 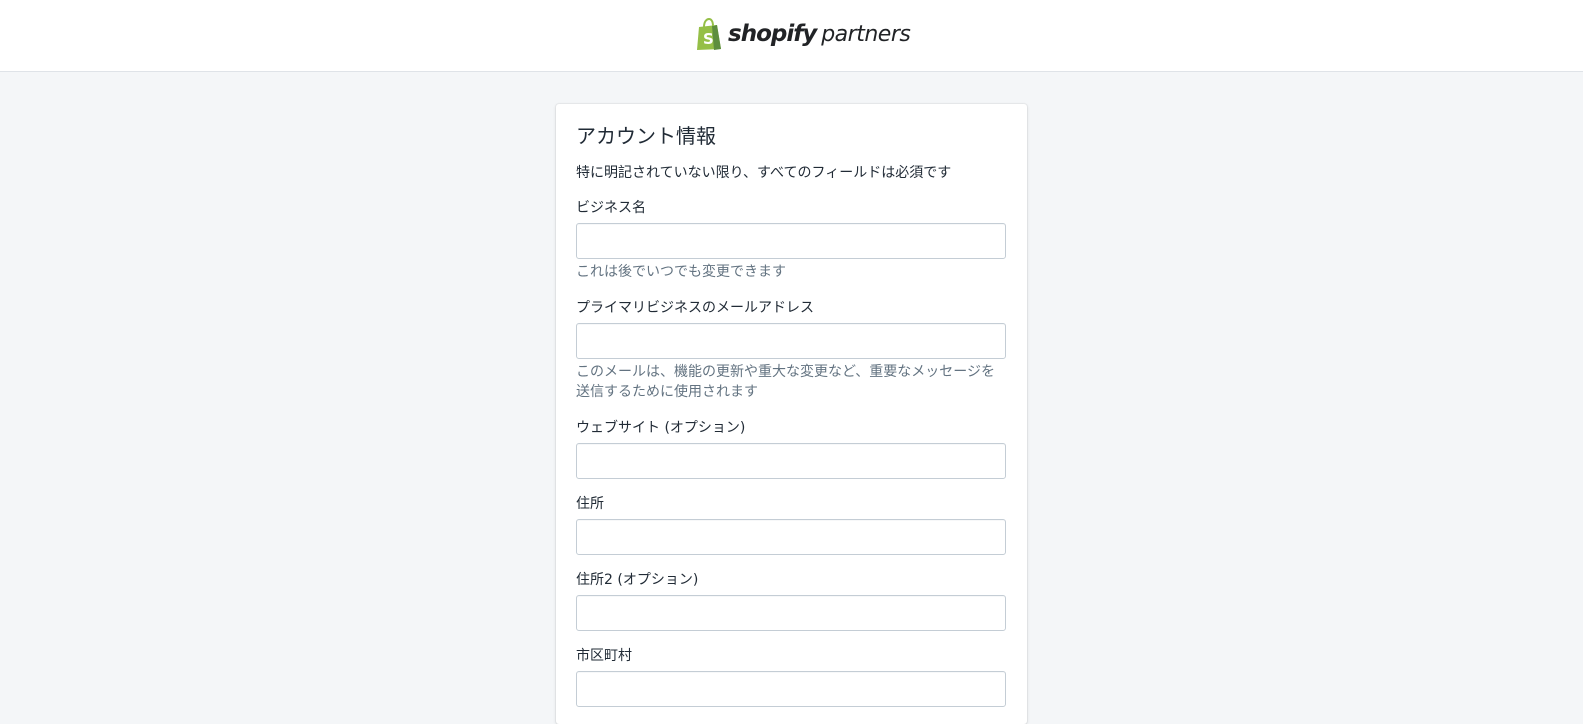 I want to click on email-label: プライマリビジネスのメールアドレス, so click(x=695, y=308).